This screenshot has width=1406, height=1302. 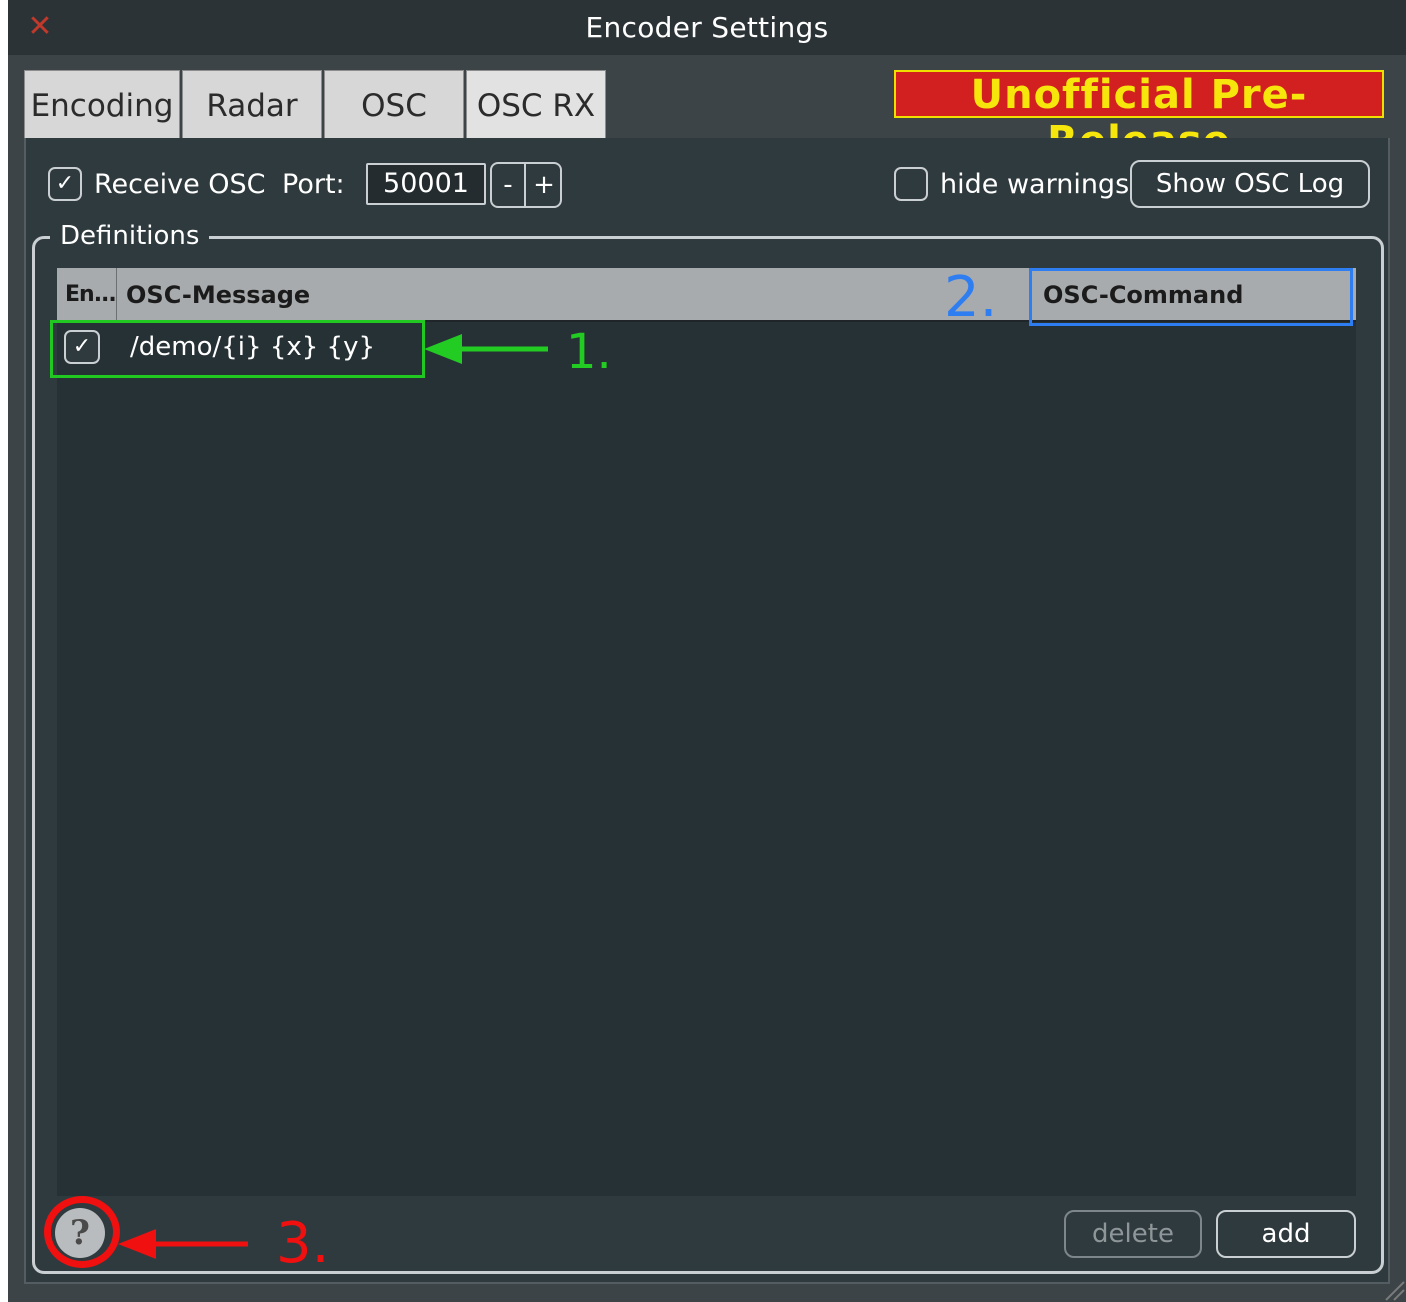 What do you see at coordinates (971, 297) in the screenshot?
I see `annotation-label-2: 2.` at bounding box center [971, 297].